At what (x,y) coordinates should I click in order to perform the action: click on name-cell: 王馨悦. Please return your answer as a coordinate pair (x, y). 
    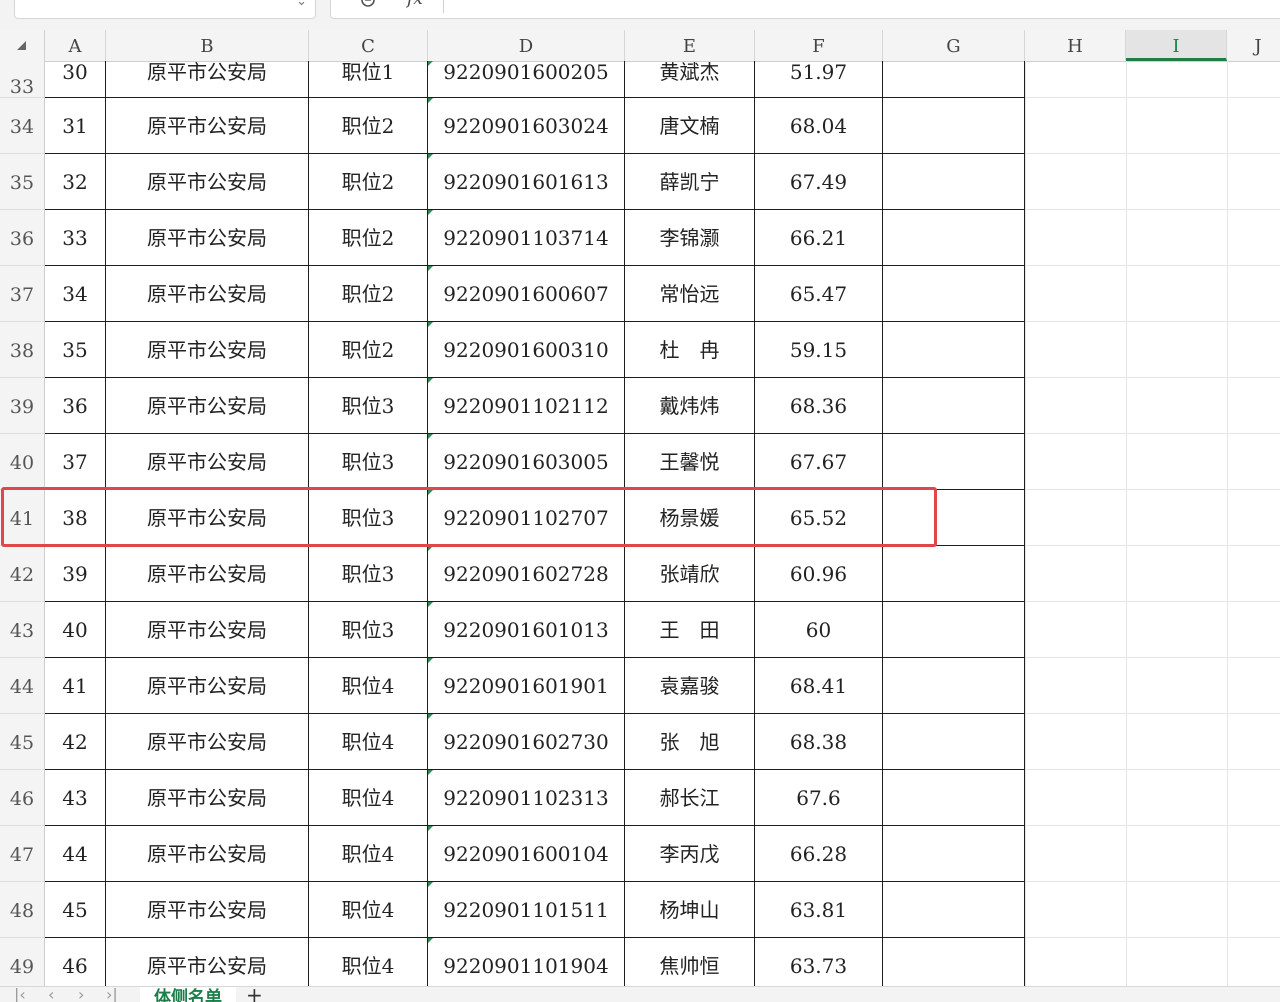
    Looking at the image, I should click on (690, 462).